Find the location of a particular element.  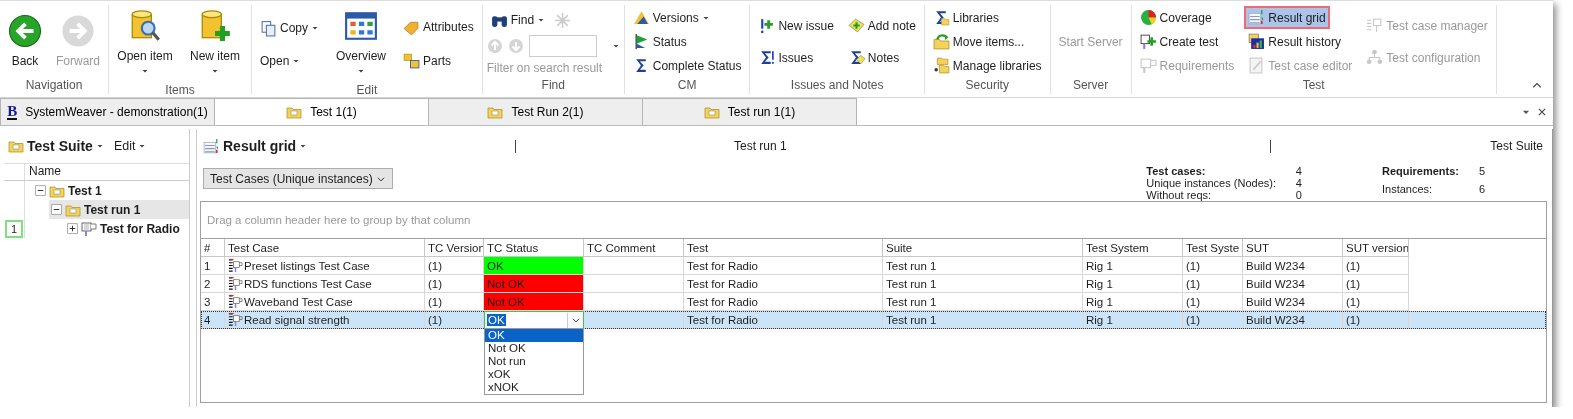

group-label: Edit is located at coordinates (367, 90).